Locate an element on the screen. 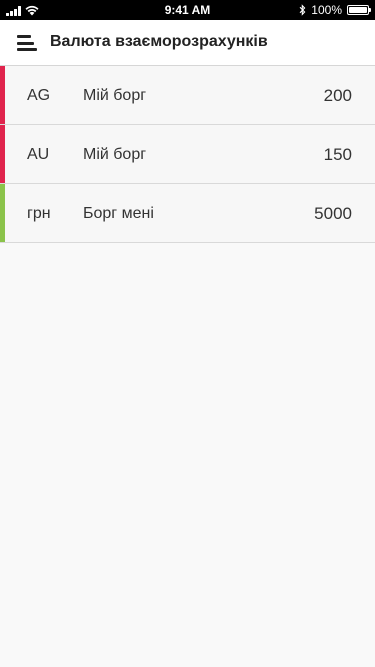 The image size is (375, 667). status-right-group: 100% is located at coordinates (335, 10).